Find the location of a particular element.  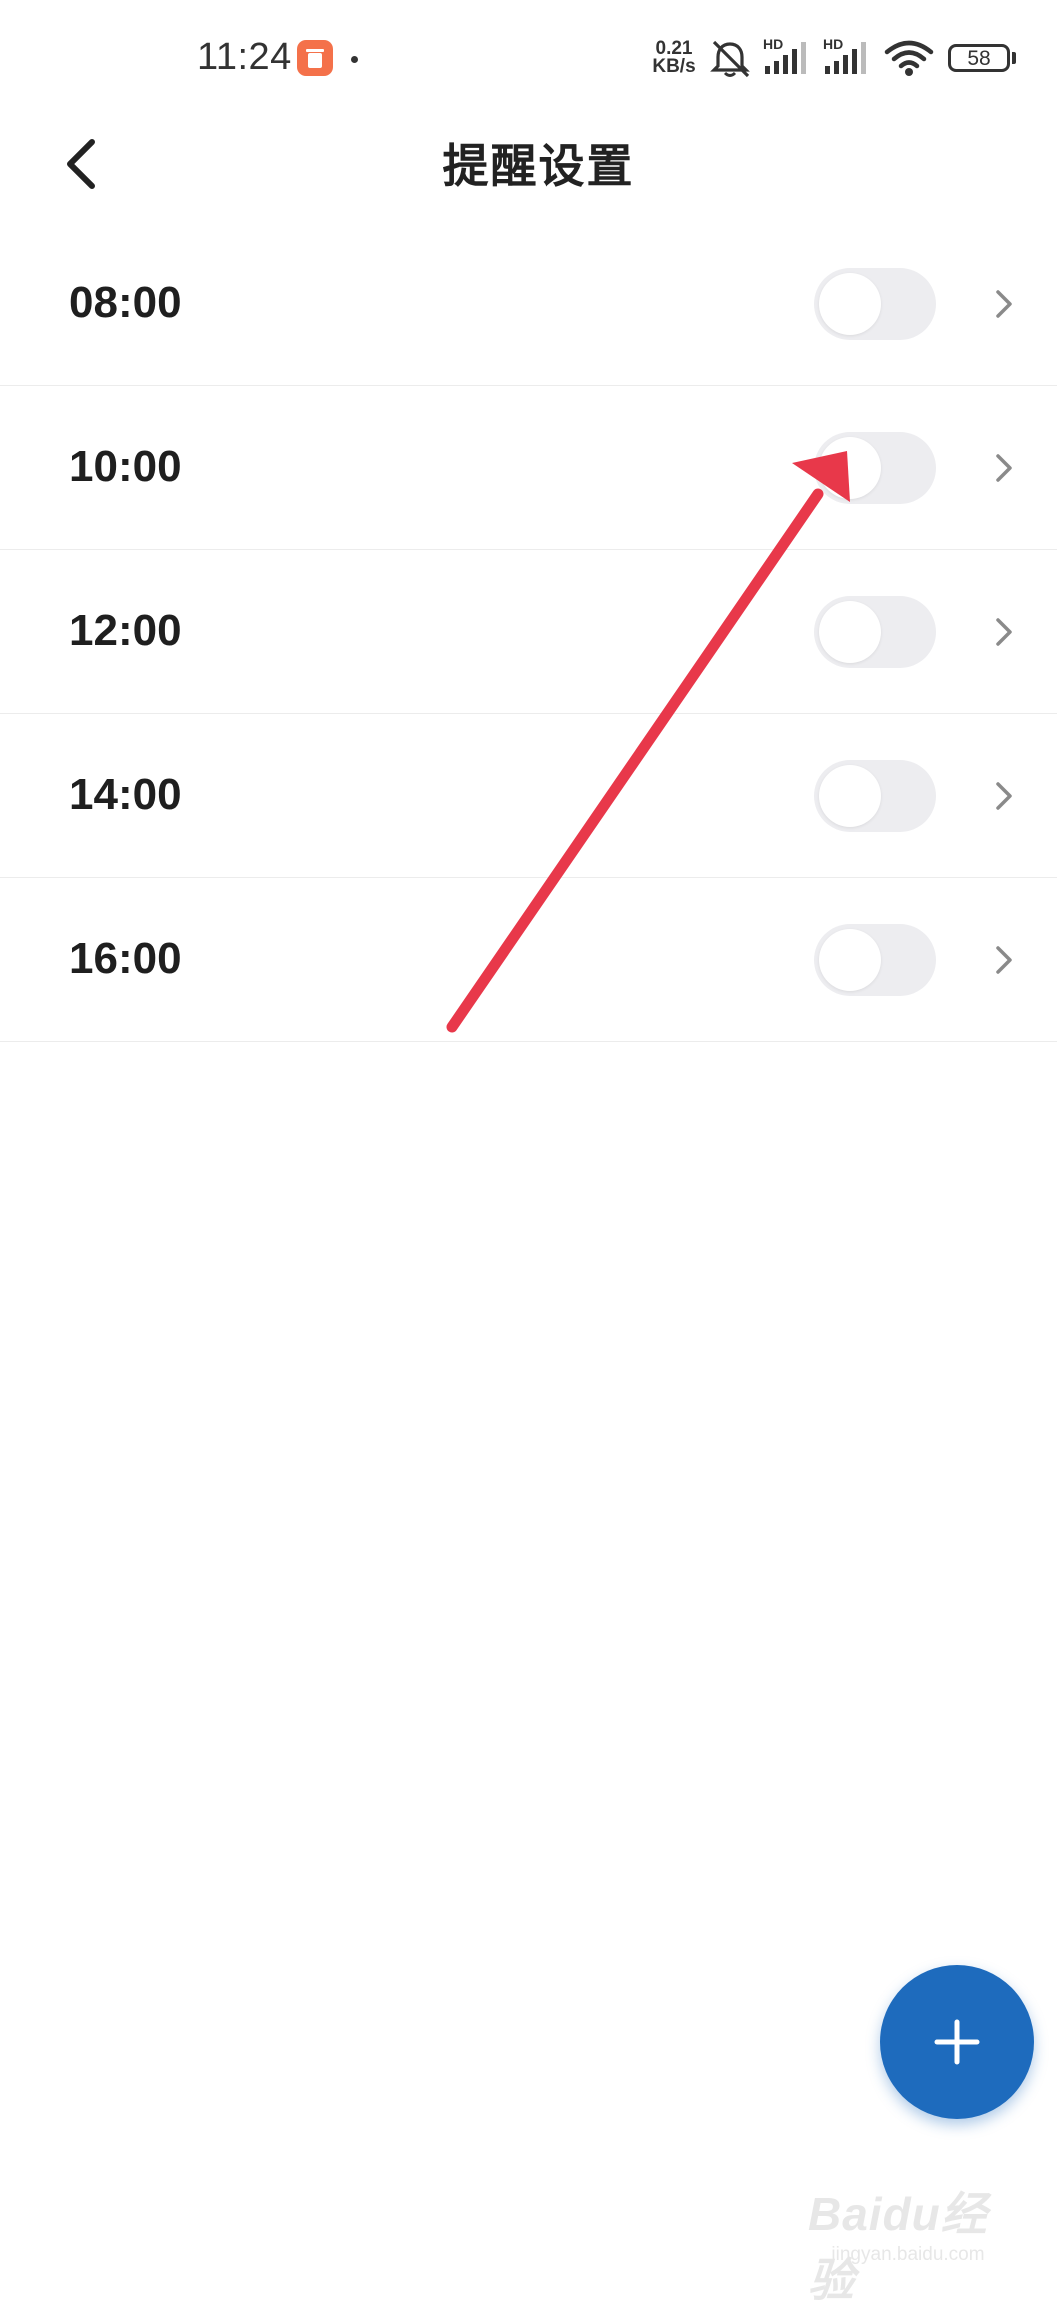

watermark: Baidu经验 jingyan.baidu.com is located at coordinates (908, 2239).